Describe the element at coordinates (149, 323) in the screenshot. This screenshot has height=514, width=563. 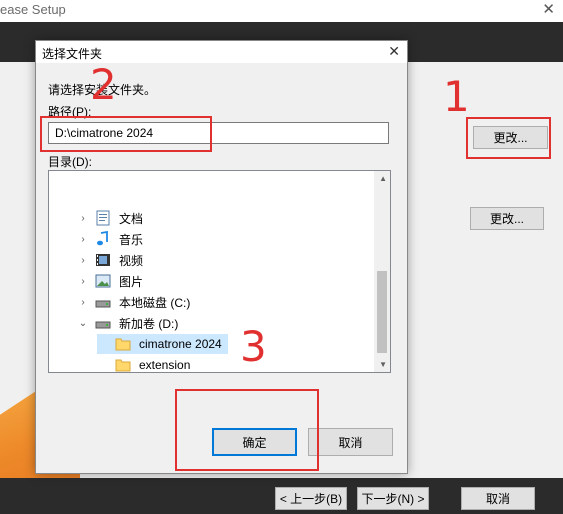
I see `tree-item-label: 新加卷 (D:)` at that location.